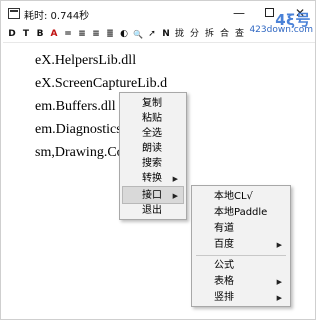 This screenshot has width=320, height=320. What do you see at coordinates (224, 244) in the screenshot?
I see `menu-item-label: 百度` at bounding box center [224, 244].